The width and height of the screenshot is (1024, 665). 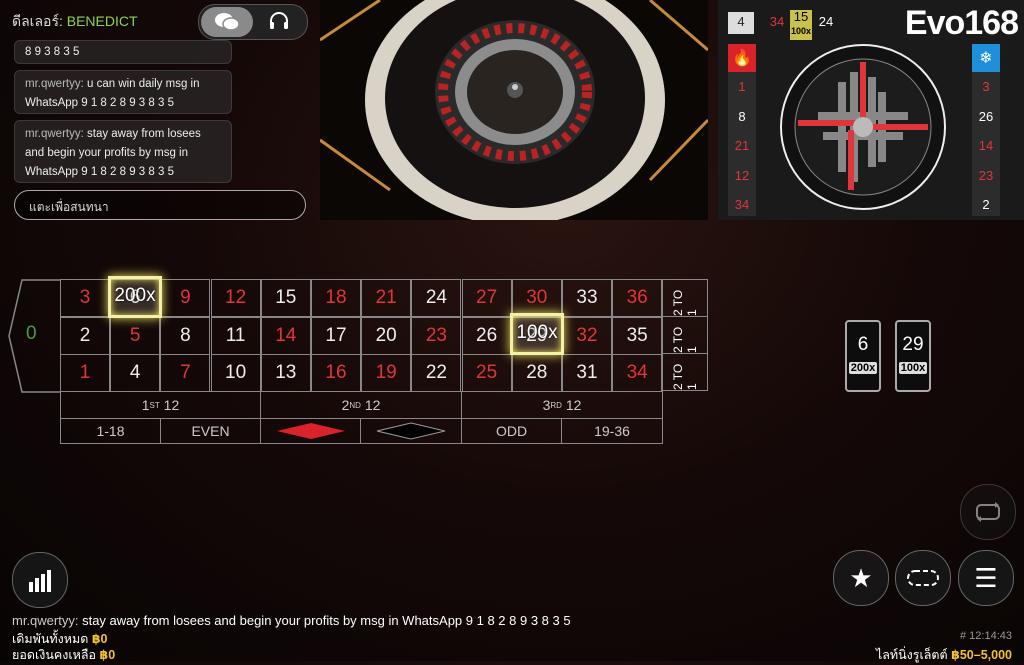 What do you see at coordinates (361, 405) in the screenshot?
I see `dozen-2-bet: 2 ND 12` at bounding box center [361, 405].